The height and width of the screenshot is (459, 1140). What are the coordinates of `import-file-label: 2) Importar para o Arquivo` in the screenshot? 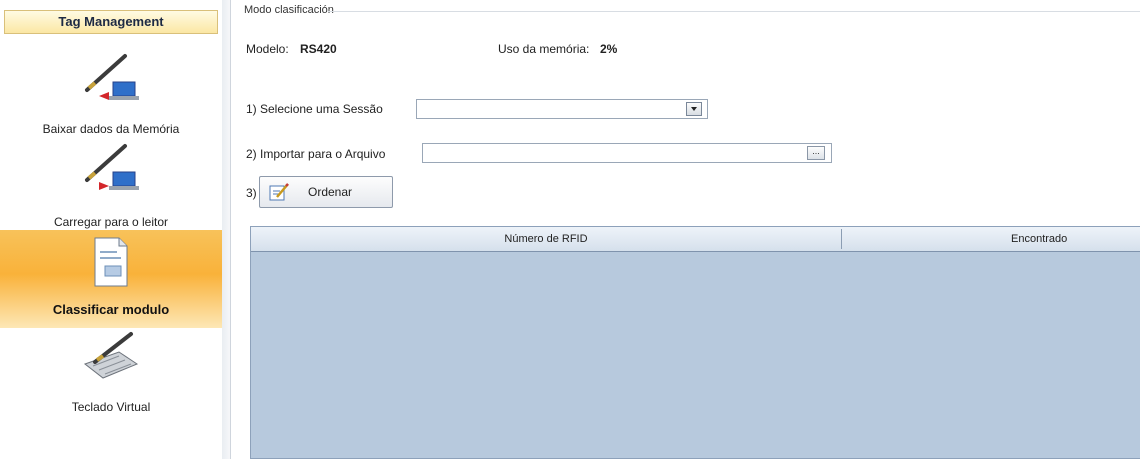 It's located at (316, 154).